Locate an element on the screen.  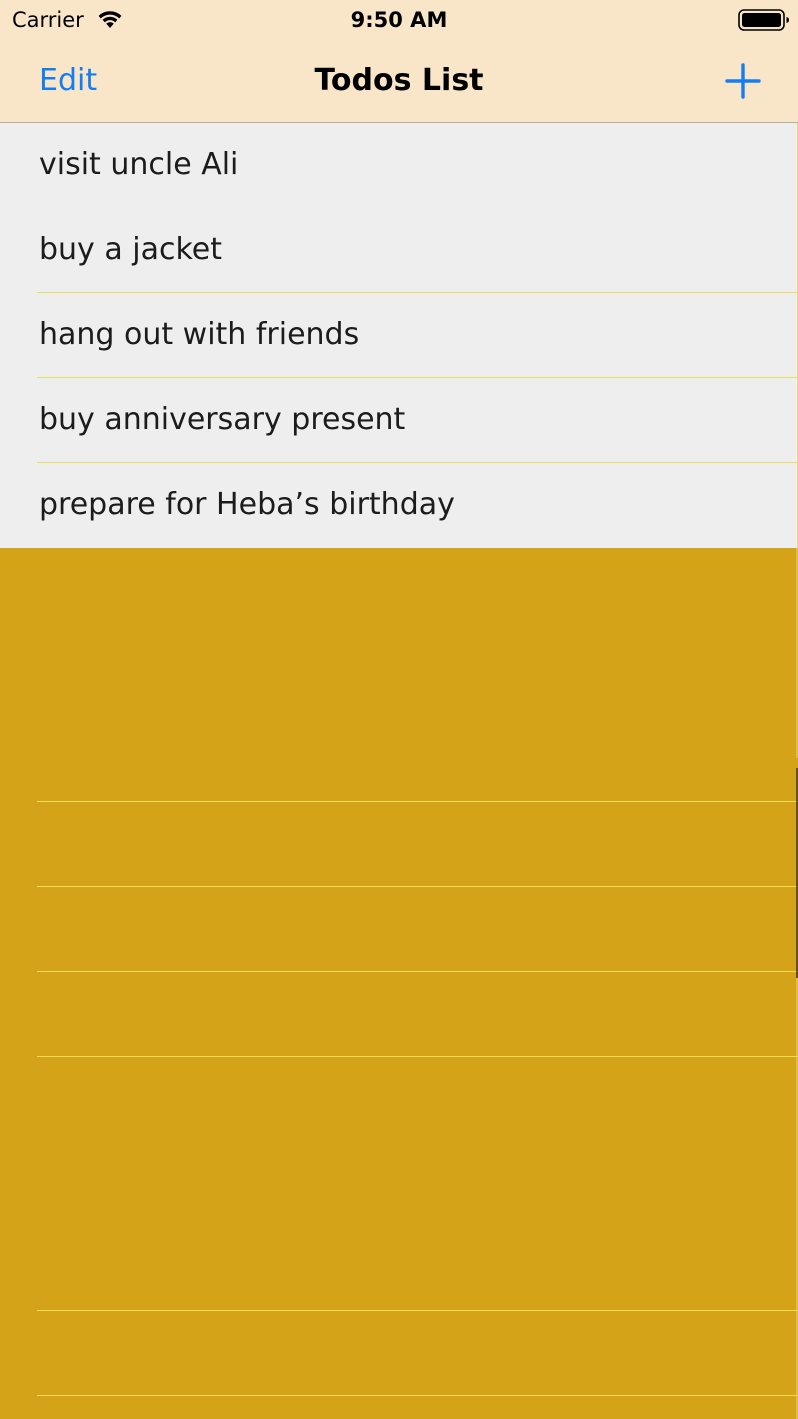
todo-row: buy a jacket is located at coordinates (398, 250).